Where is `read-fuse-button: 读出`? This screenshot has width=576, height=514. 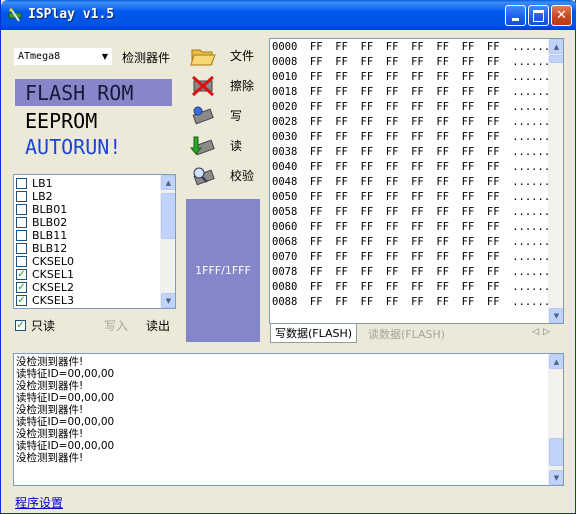 read-fuse-button: 读出 is located at coordinates (158, 325).